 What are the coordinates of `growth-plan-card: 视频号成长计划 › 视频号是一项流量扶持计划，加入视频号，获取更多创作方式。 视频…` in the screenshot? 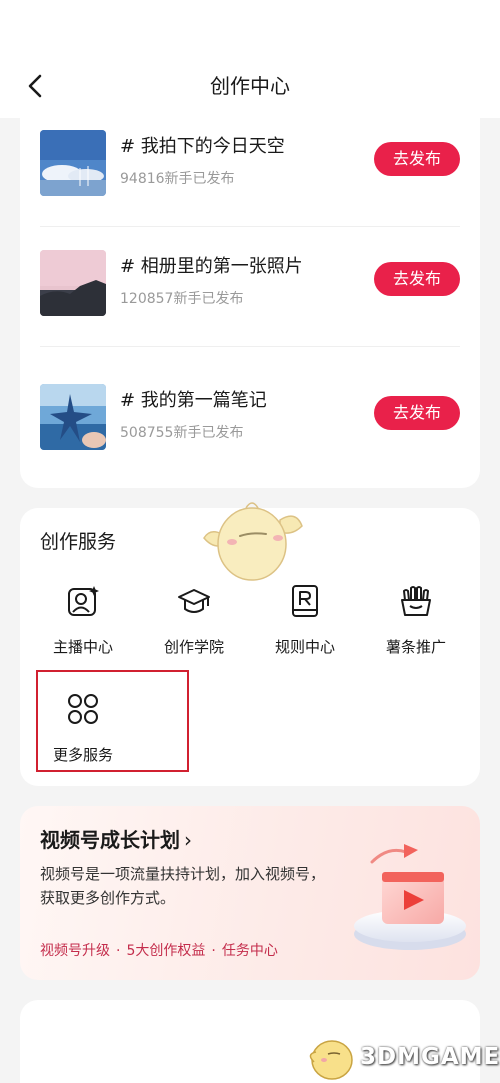 It's located at (250, 893).